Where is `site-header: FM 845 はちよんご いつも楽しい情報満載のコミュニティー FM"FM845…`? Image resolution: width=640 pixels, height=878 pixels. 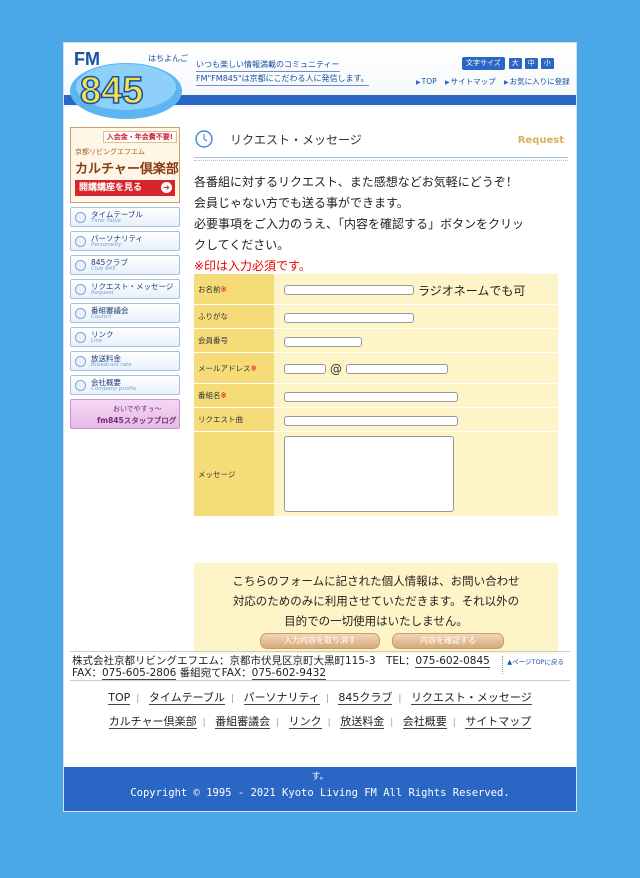 site-header: FM 845 はちよんご いつも楽しい情報満載のコミュニティー FM"FM845… is located at coordinates (320, 81).